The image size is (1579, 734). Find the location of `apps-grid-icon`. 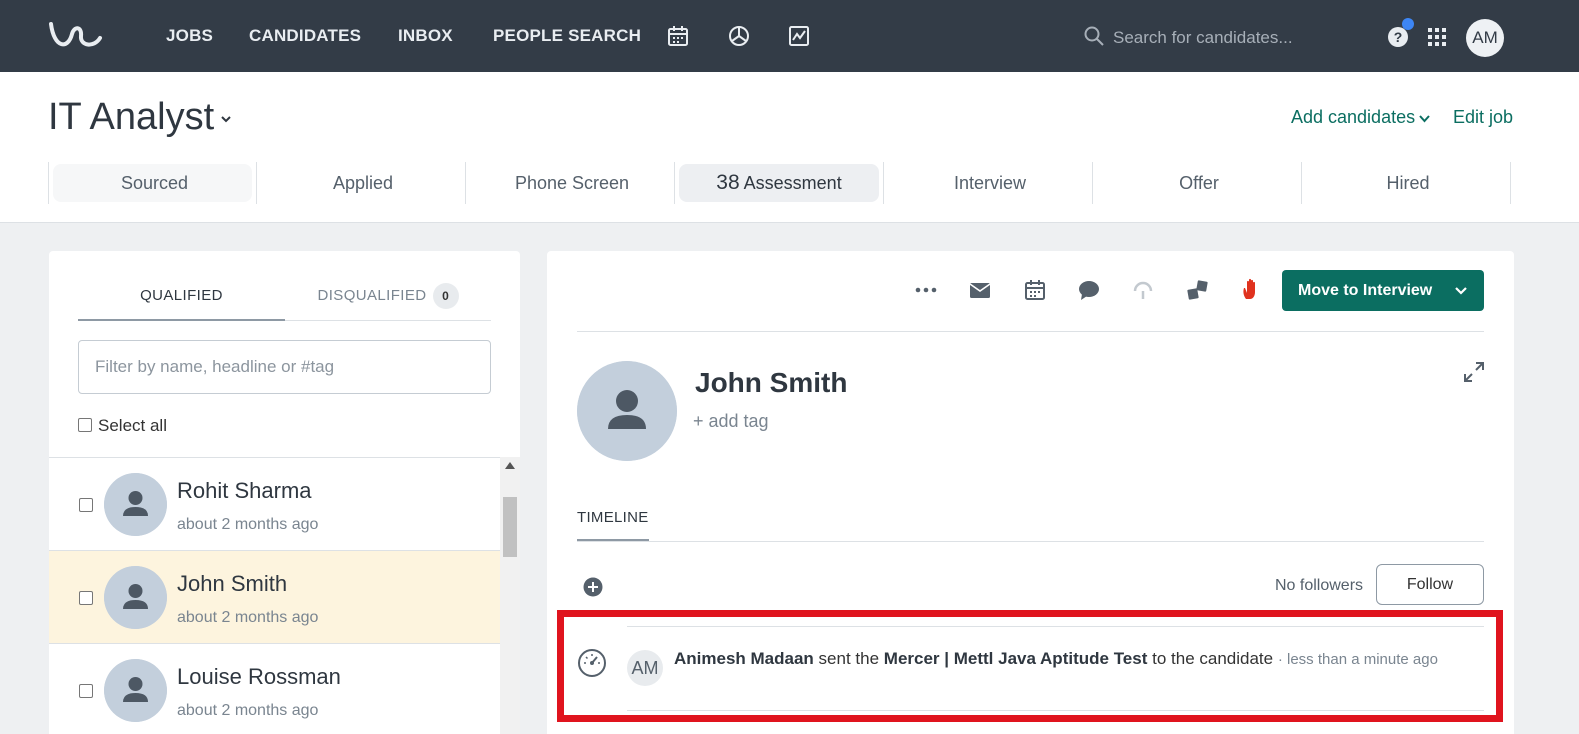

apps-grid-icon is located at coordinates (1437, 37).